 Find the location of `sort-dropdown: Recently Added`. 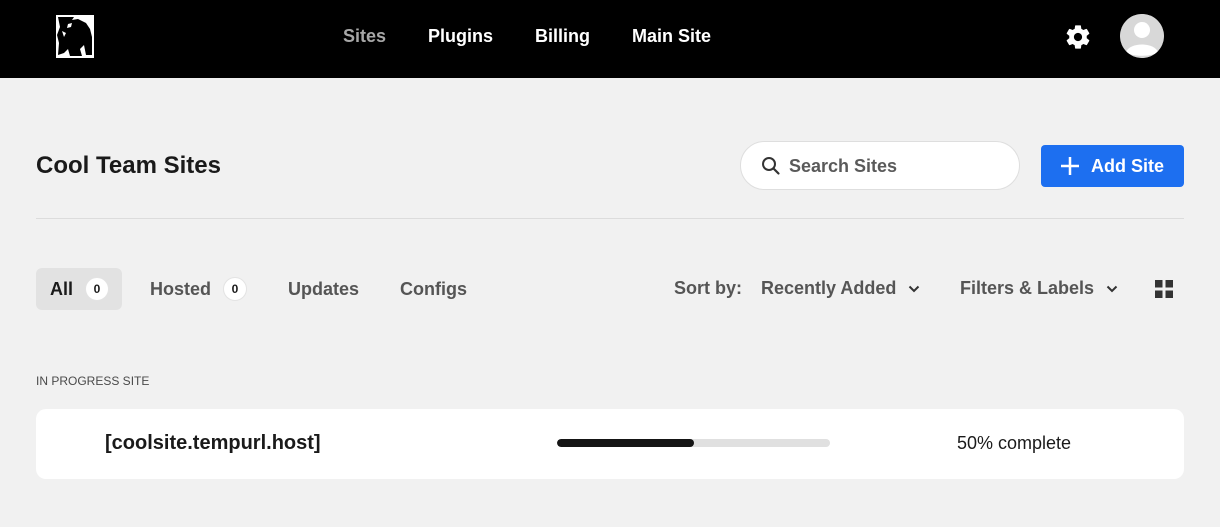

sort-dropdown: Recently Added is located at coordinates (840, 288).